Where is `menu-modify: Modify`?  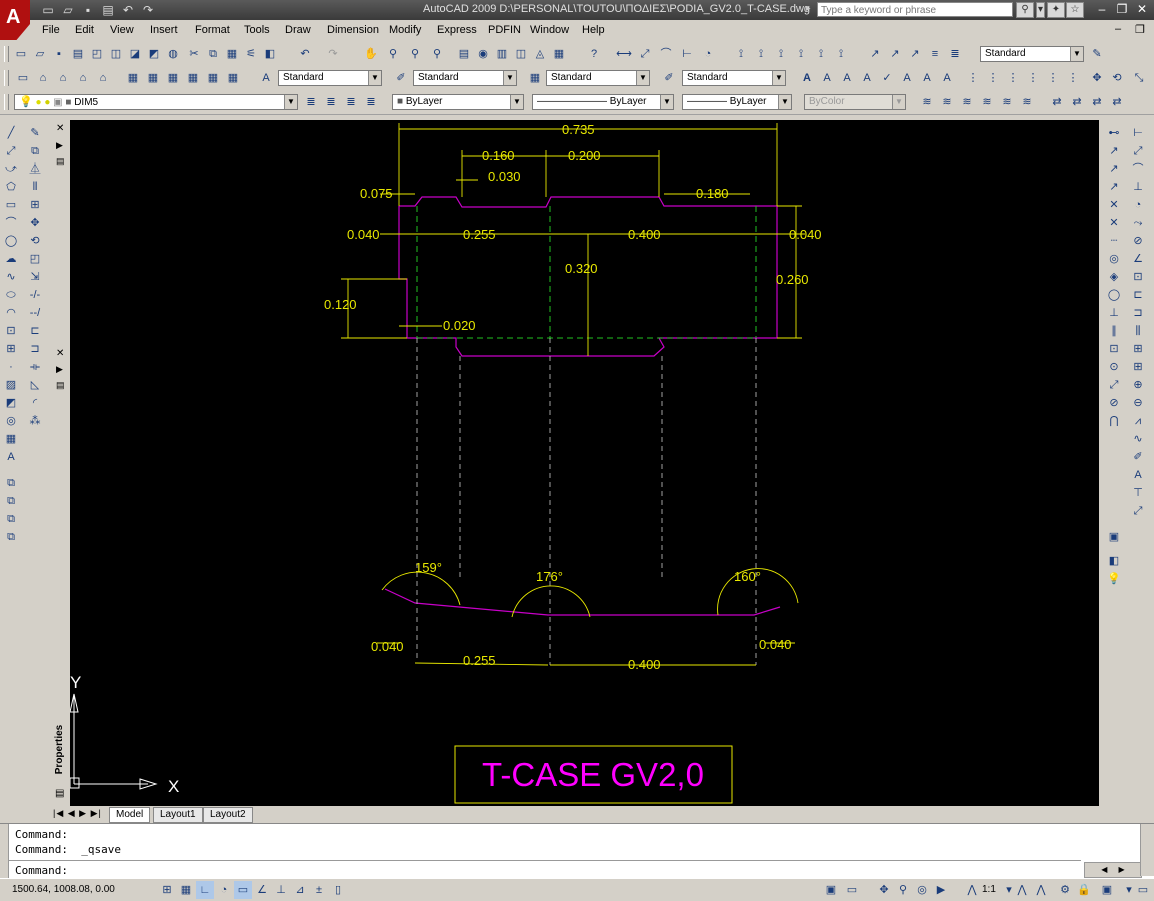
menu-modify: Modify is located at coordinates (405, 30).